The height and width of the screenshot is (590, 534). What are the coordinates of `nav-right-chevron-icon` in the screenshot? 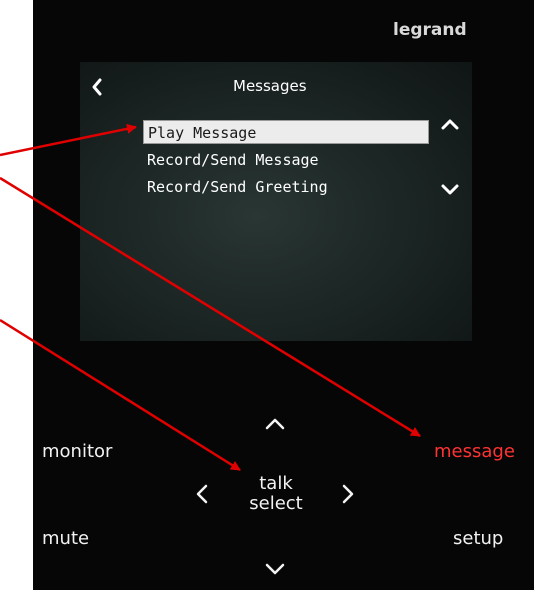 It's located at (348, 494).